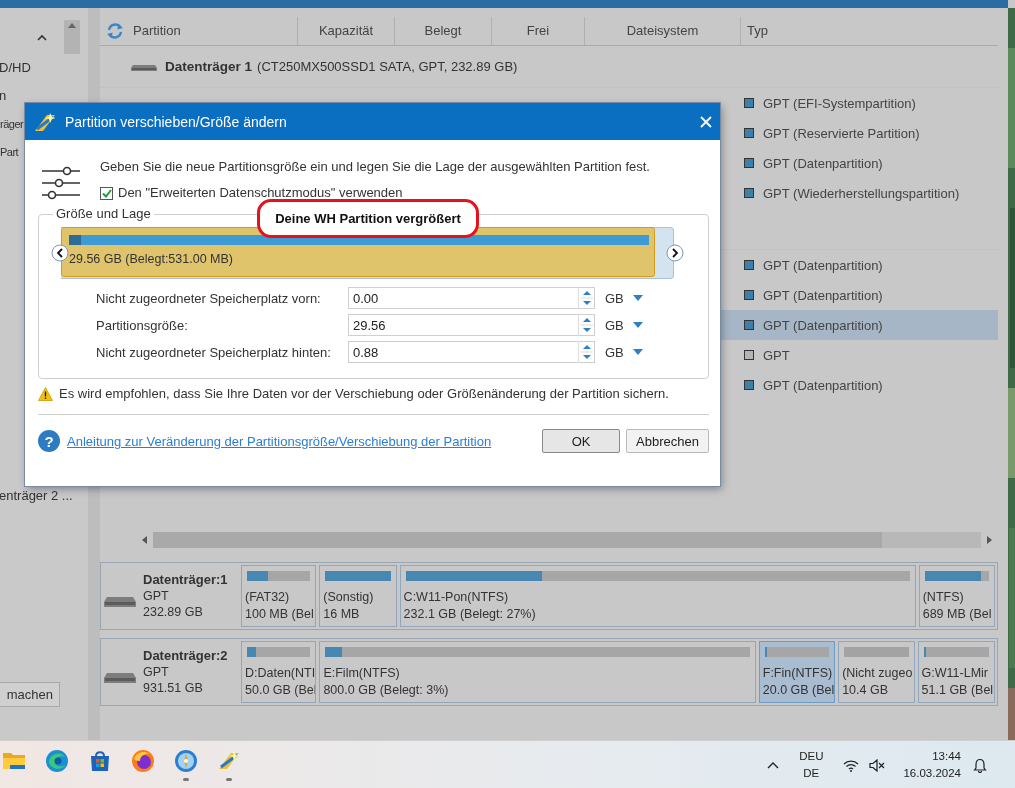 The height and width of the screenshot is (788, 1015). What do you see at coordinates (456, 597) in the screenshot?
I see `partition-label: C:W11-Pon(NTFS)` at bounding box center [456, 597].